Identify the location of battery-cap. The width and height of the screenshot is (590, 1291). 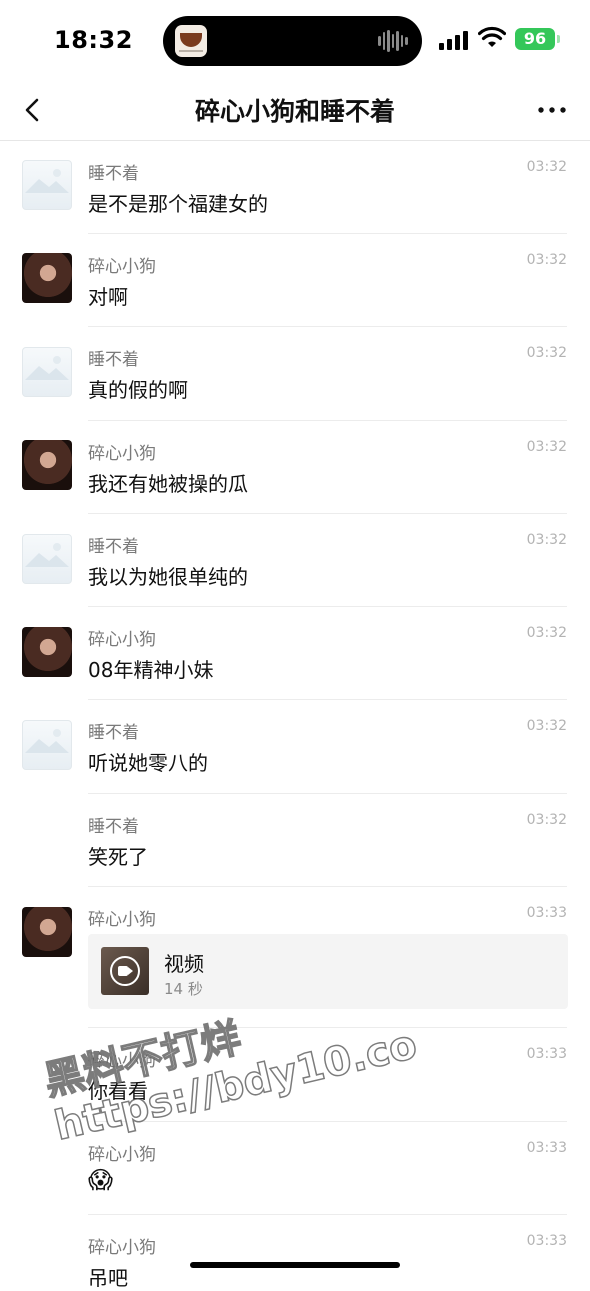
(558, 39).